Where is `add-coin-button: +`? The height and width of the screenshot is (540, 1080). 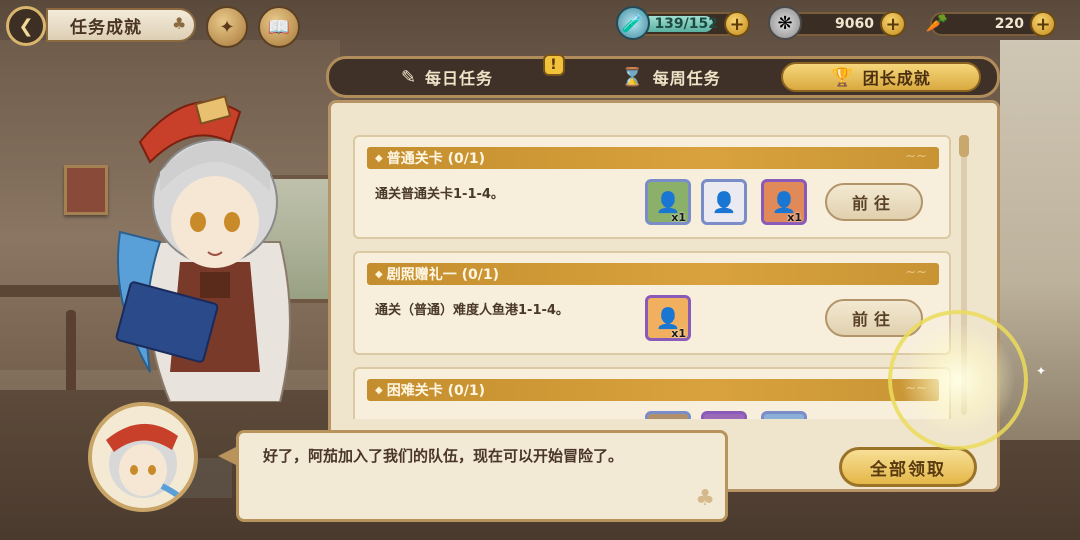 add-coin-button: + is located at coordinates (893, 24).